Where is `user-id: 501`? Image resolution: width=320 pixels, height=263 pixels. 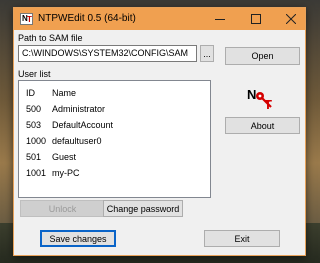 user-id: 501 is located at coordinates (34, 157).